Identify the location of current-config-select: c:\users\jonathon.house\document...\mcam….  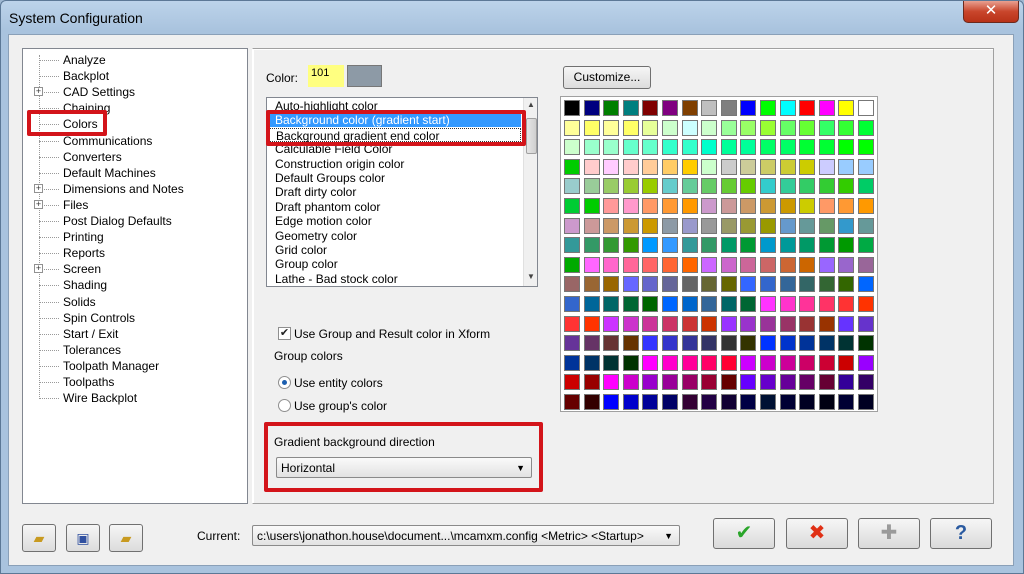
(466, 535).